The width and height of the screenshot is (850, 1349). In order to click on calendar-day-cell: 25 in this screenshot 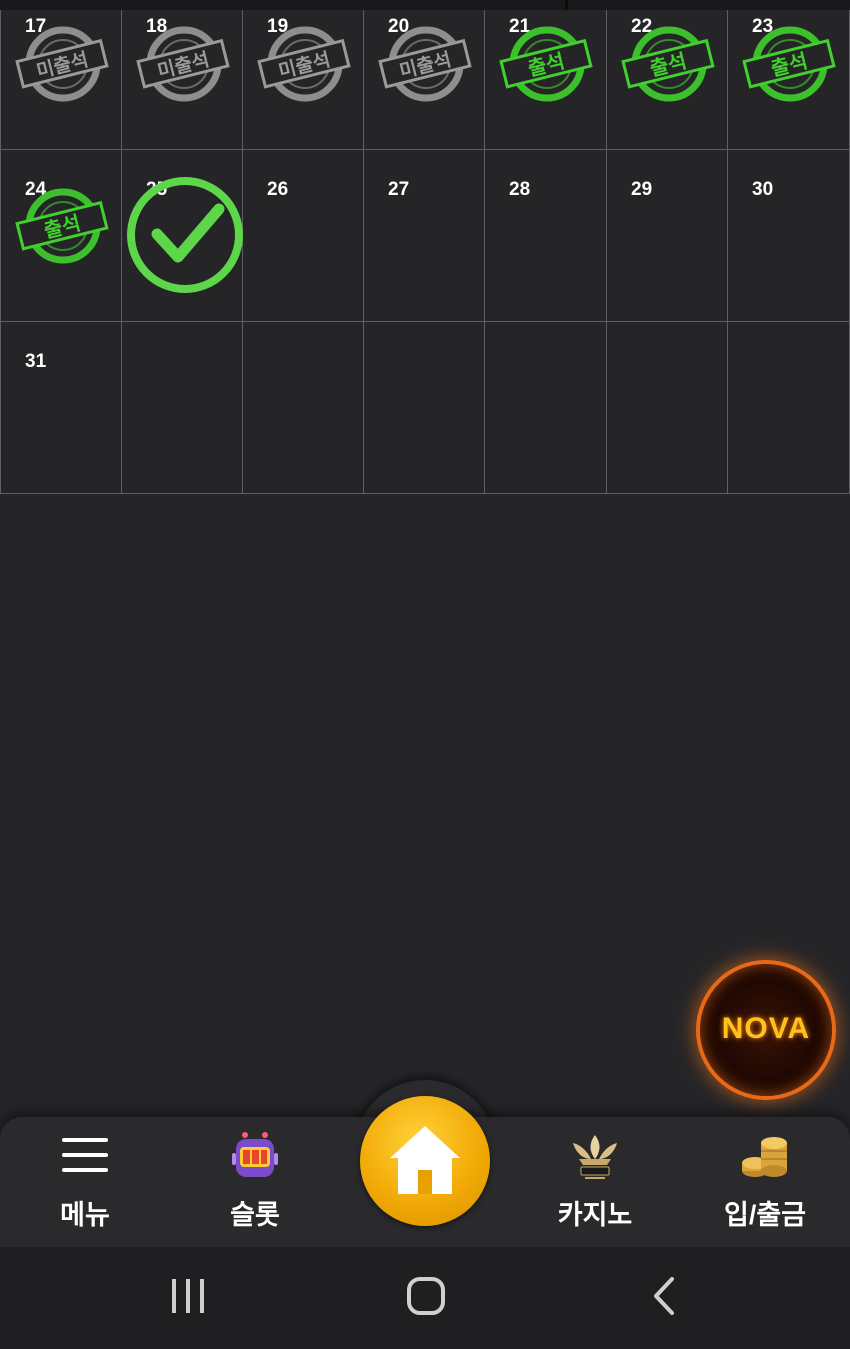, I will do `click(182, 236)`.